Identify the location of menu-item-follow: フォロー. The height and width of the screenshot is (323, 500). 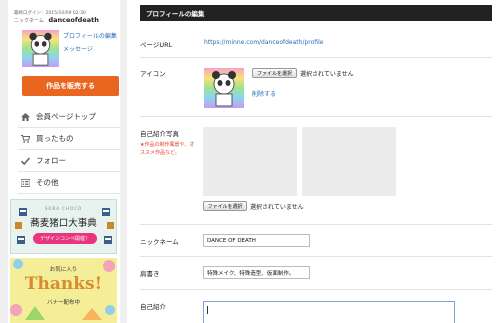
(69, 161).